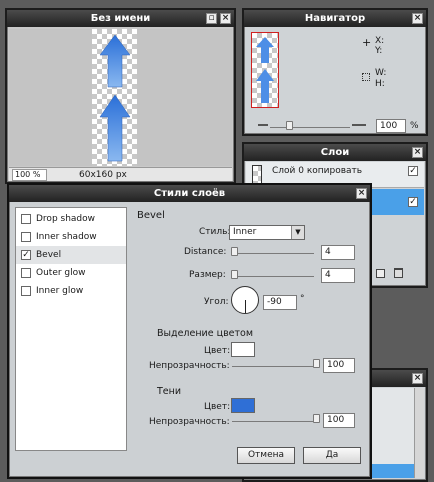 This screenshot has height=482, width=434. I want to click on document-title: Без имени, so click(120, 18).